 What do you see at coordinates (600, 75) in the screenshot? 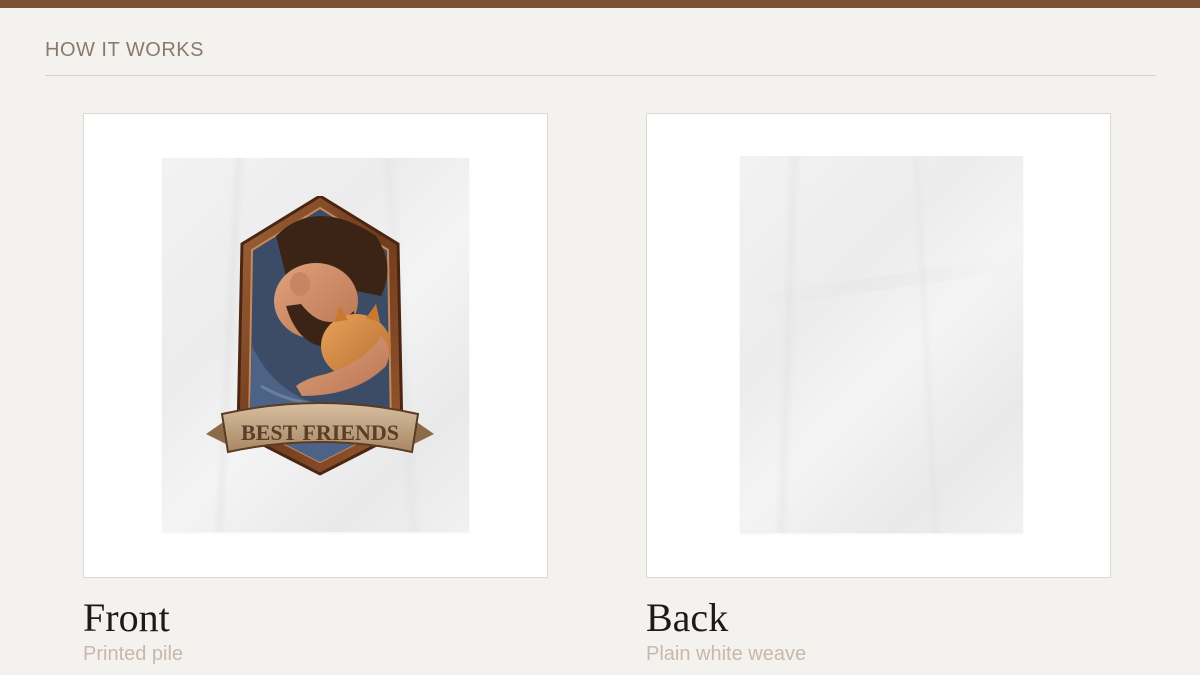
I see `section-divider` at bounding box center [600, 75].